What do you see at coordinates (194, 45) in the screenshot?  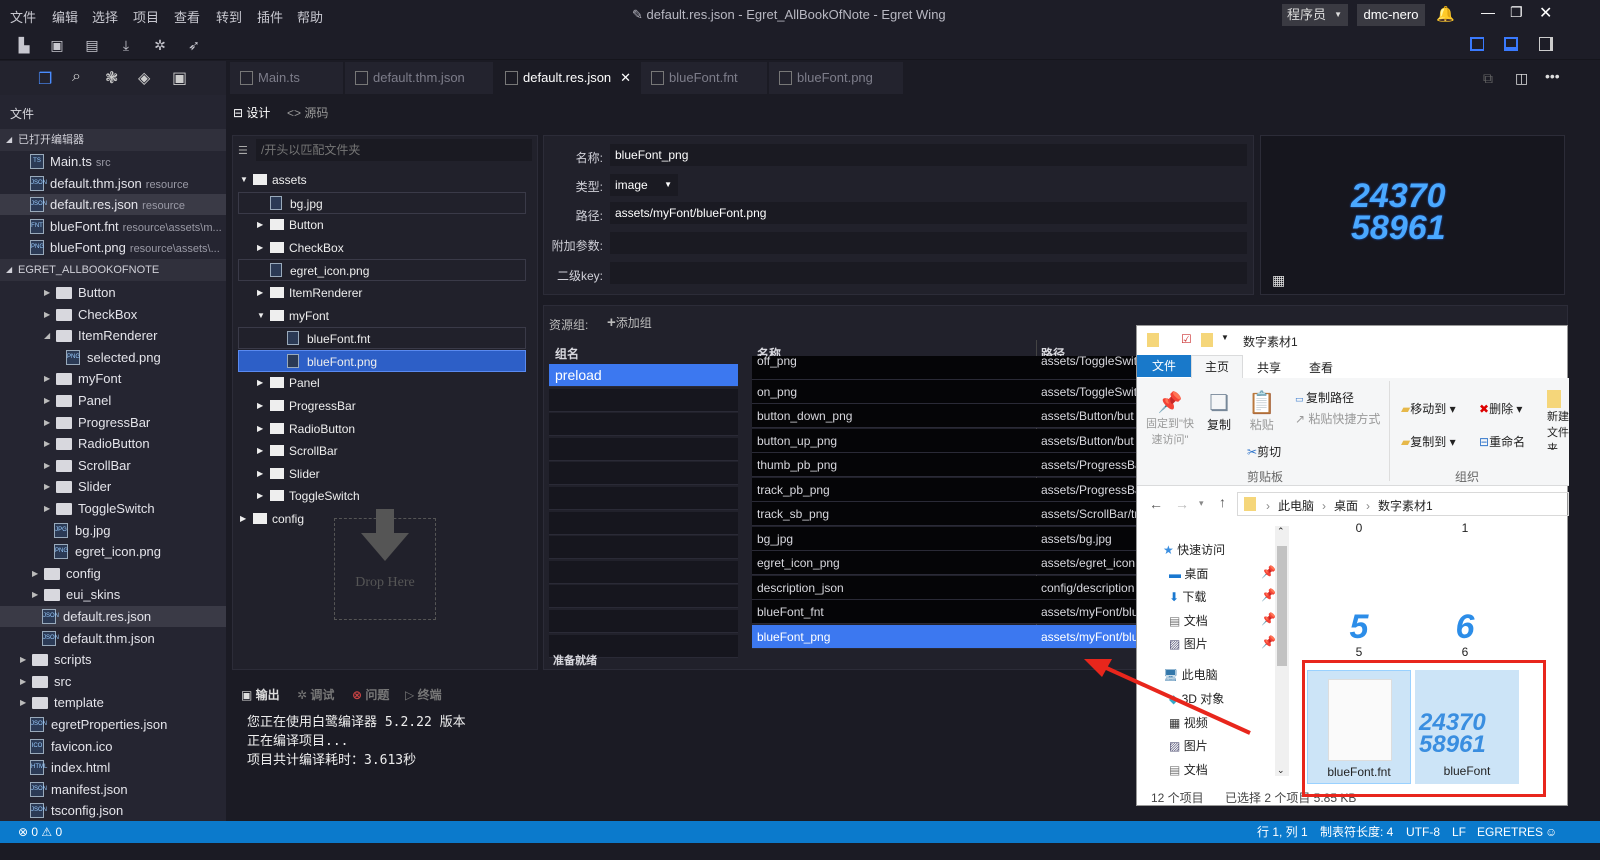 I see `run-icon: ➶` at bounding box center [194, 45].